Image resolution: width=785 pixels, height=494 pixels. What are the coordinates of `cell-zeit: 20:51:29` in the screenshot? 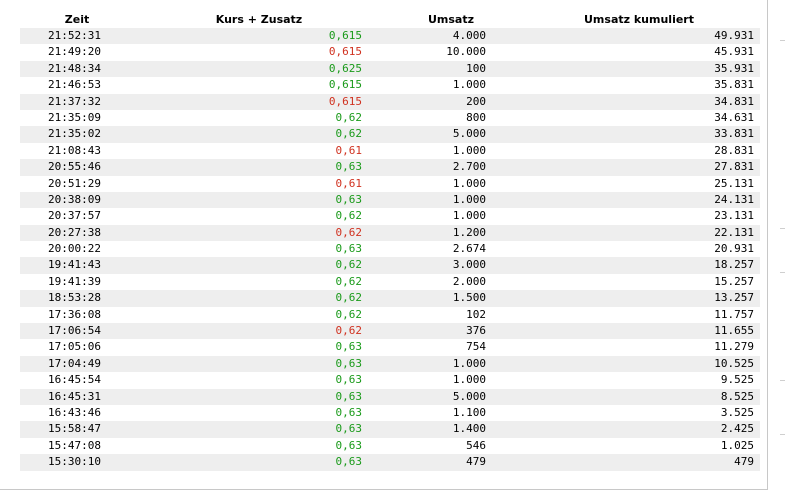 It's located at (74, 183).